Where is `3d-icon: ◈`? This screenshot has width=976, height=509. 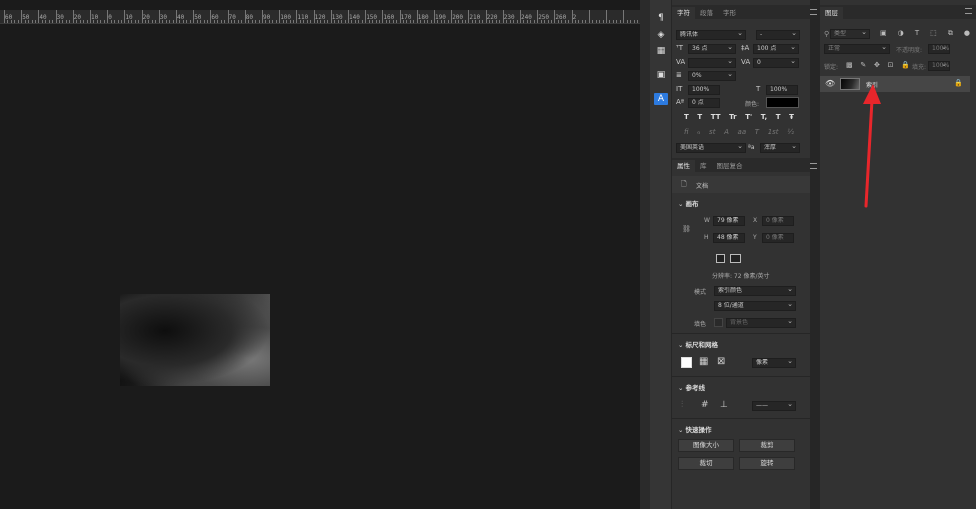 3d-icon: ◈ is located at coordinates (661, 35).